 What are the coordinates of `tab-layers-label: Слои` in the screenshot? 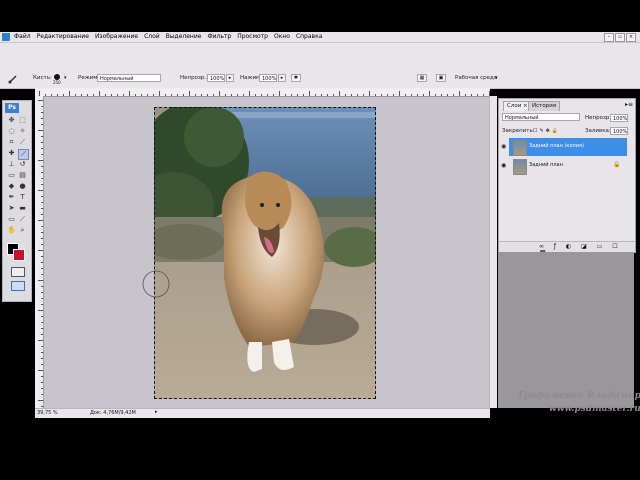 It's located at (514, 106).